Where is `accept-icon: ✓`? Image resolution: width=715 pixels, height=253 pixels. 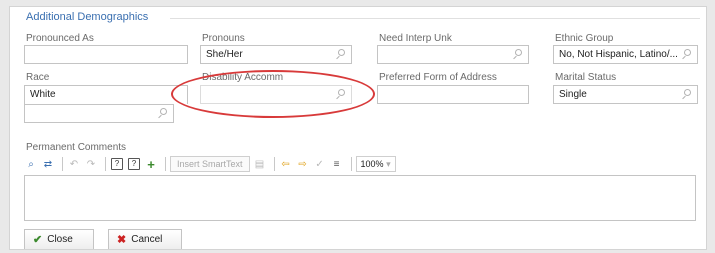
accept-icon: ✓ is located at coordinates (320, 164).